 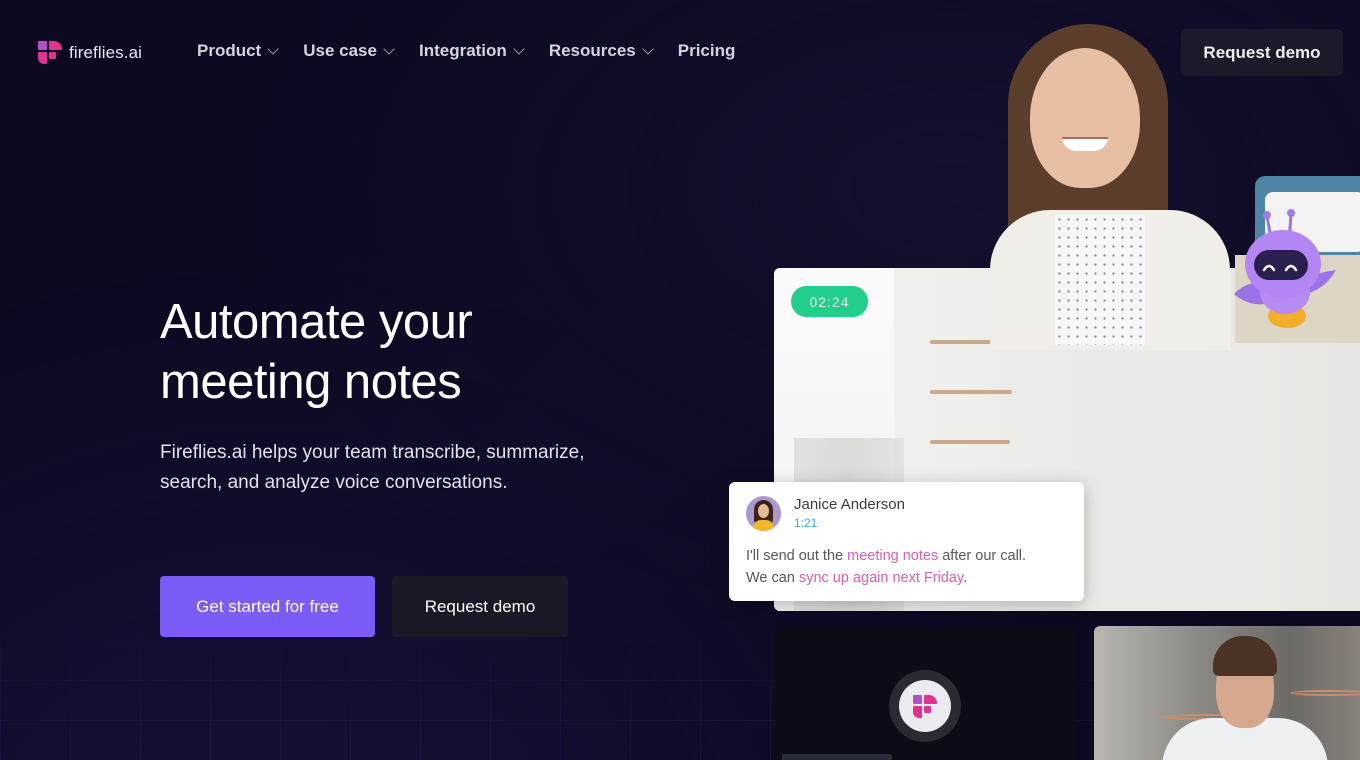 I want to click on nav-item-use-case: Use case, so click(x=349, y=51).